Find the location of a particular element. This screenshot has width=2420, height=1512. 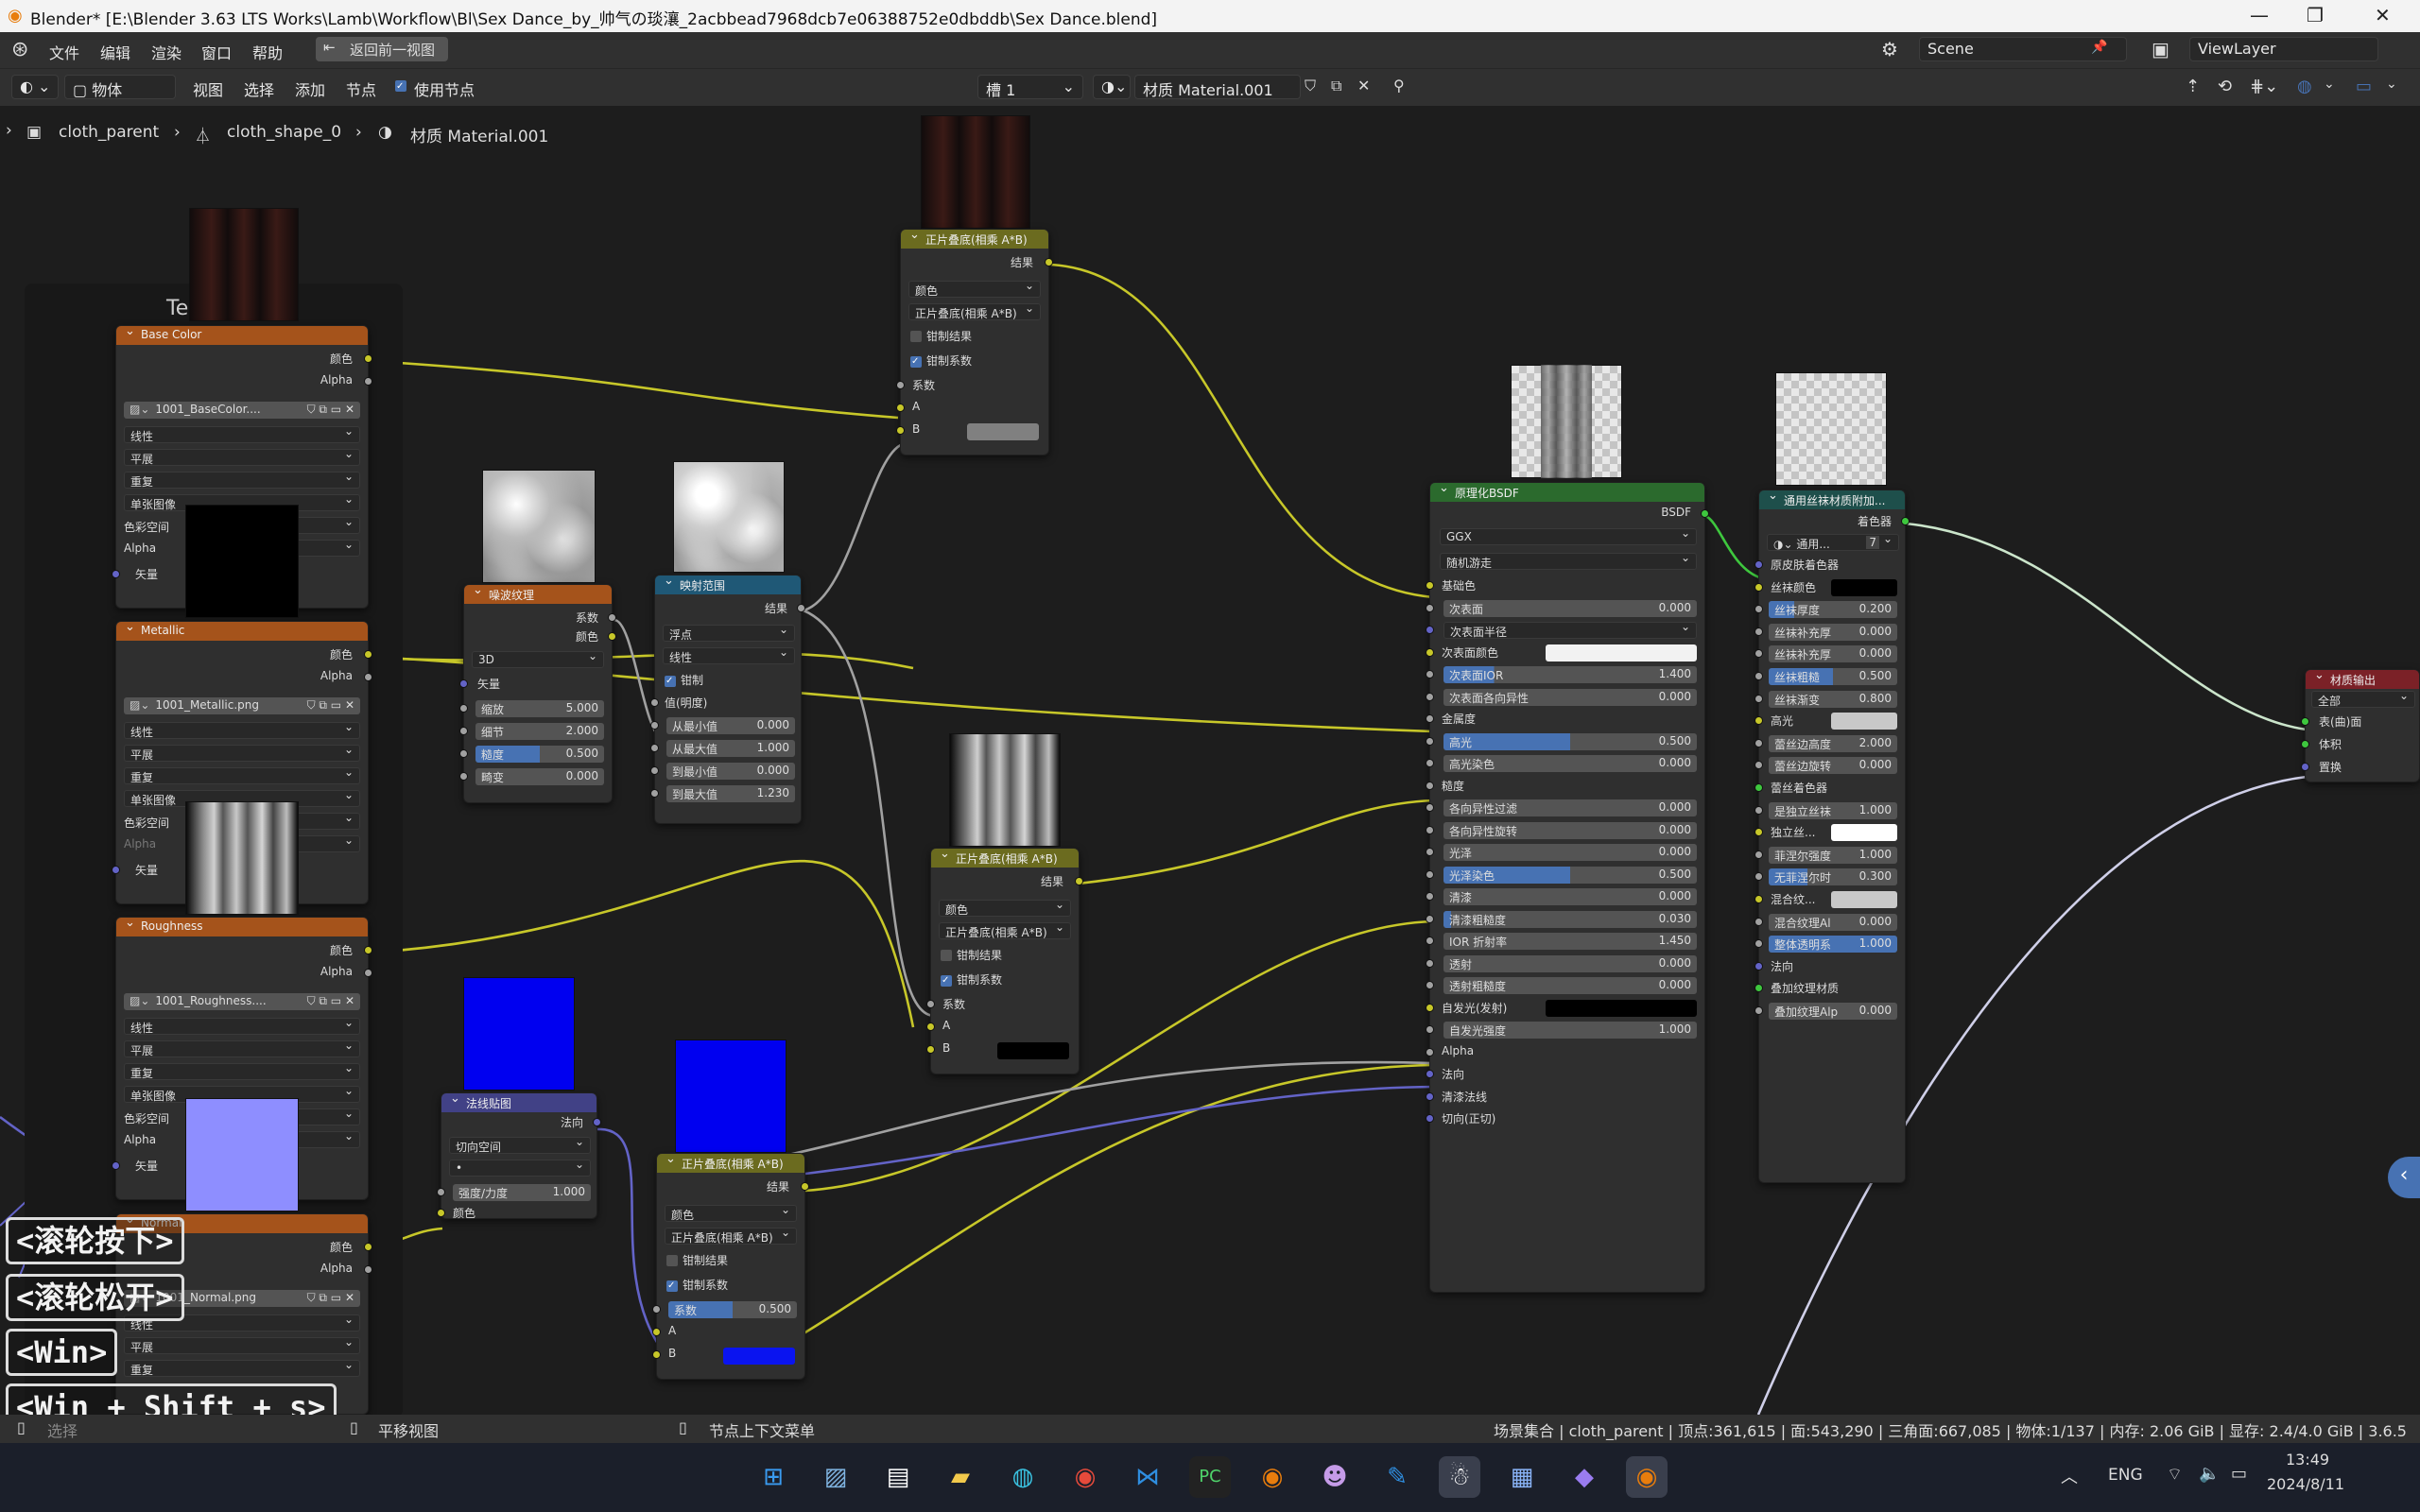

image-datablock-field: ▨⌄ 1001_Metallic.png ⛉ ⧉ ▭ ✕ is located at coordinates (242, 705).